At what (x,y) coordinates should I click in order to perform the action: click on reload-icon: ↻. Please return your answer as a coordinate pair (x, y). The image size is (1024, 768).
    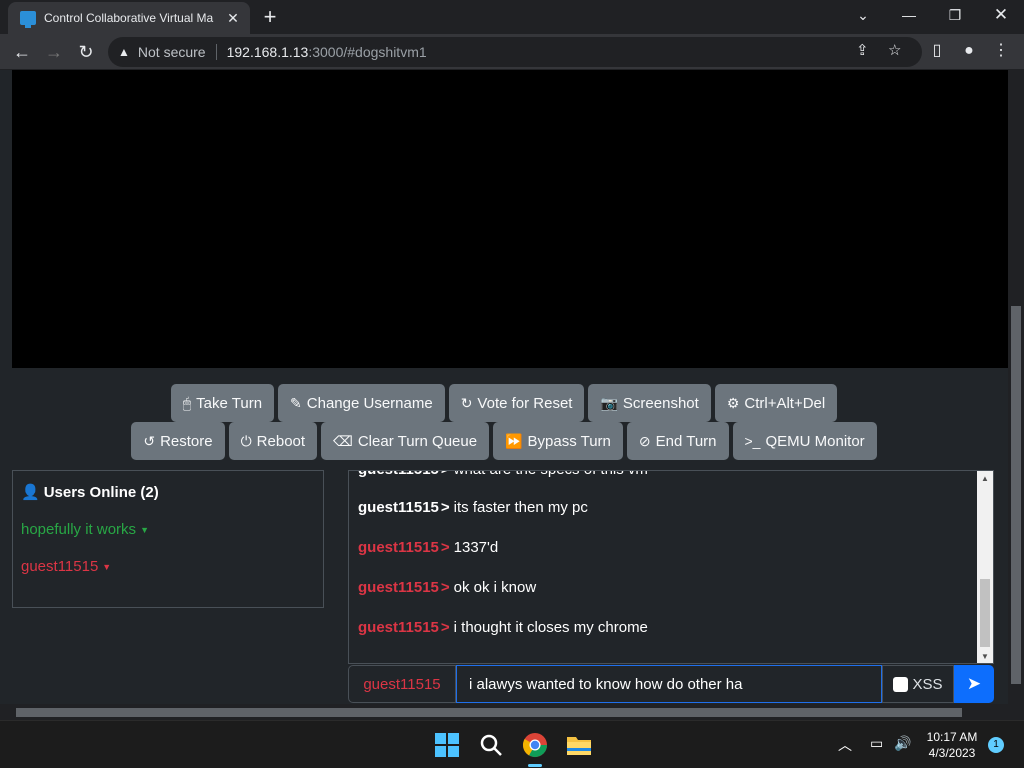
    Looking at the image, I should click on (86, 52).